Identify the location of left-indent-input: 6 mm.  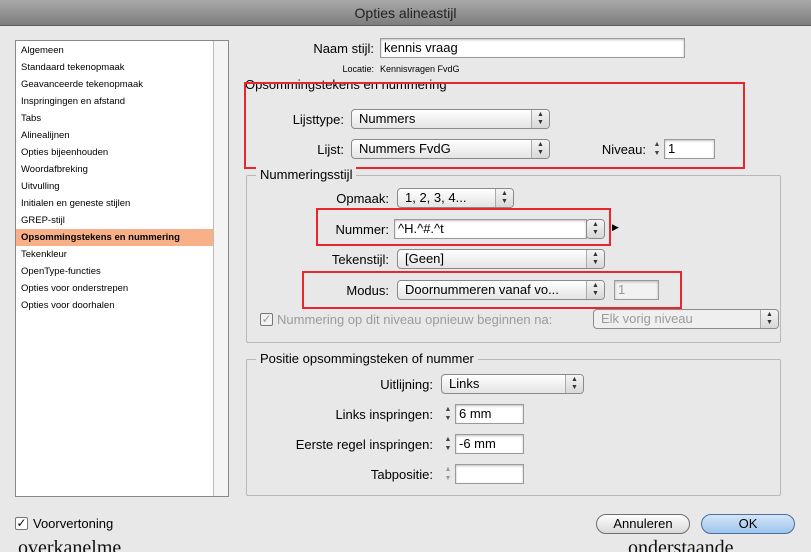
(489, 414).